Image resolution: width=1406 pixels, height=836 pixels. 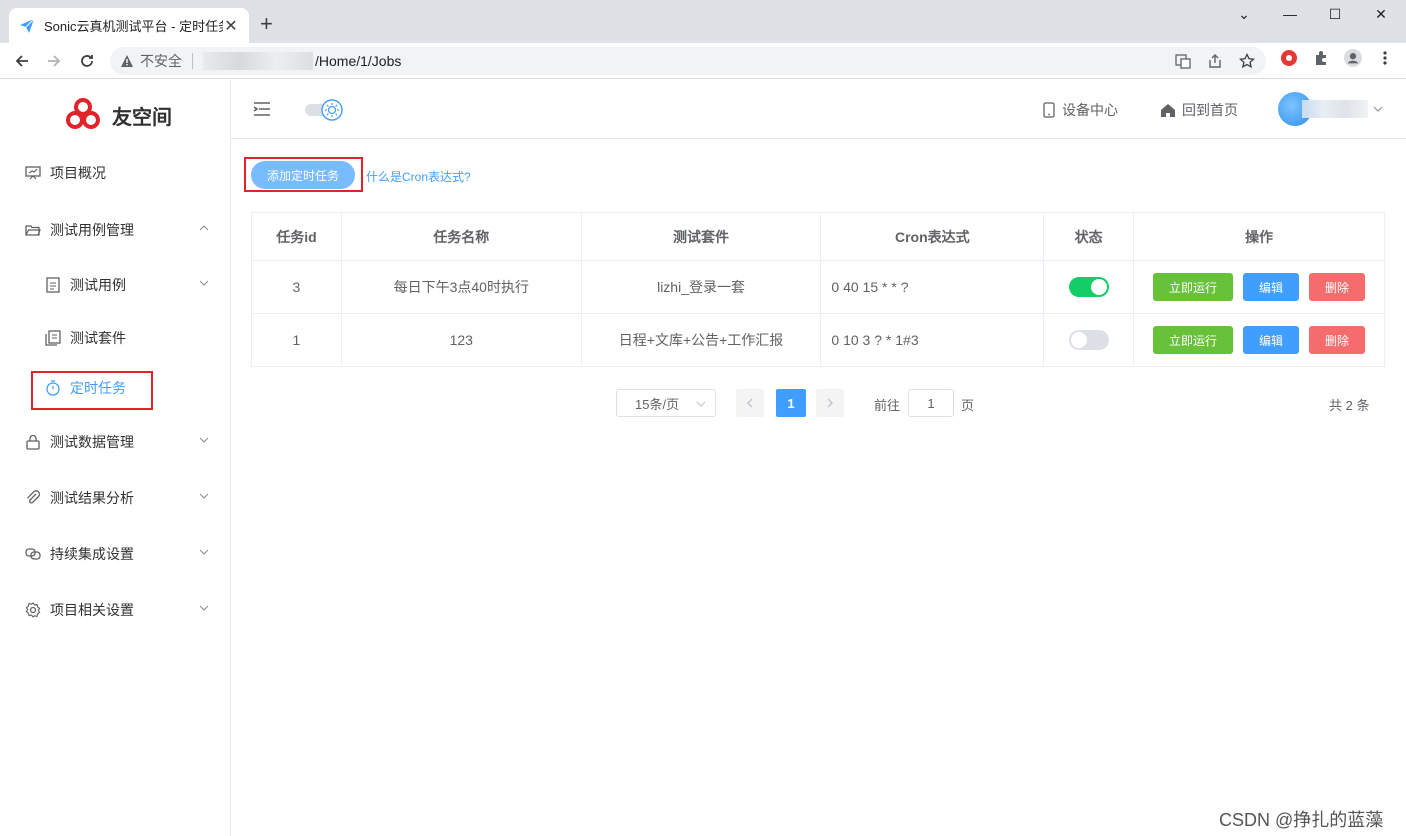 What do you see at coordinates (791, 403) in the screenshot?
I see `page-number-button: 1` at bounding box center [791, 403].